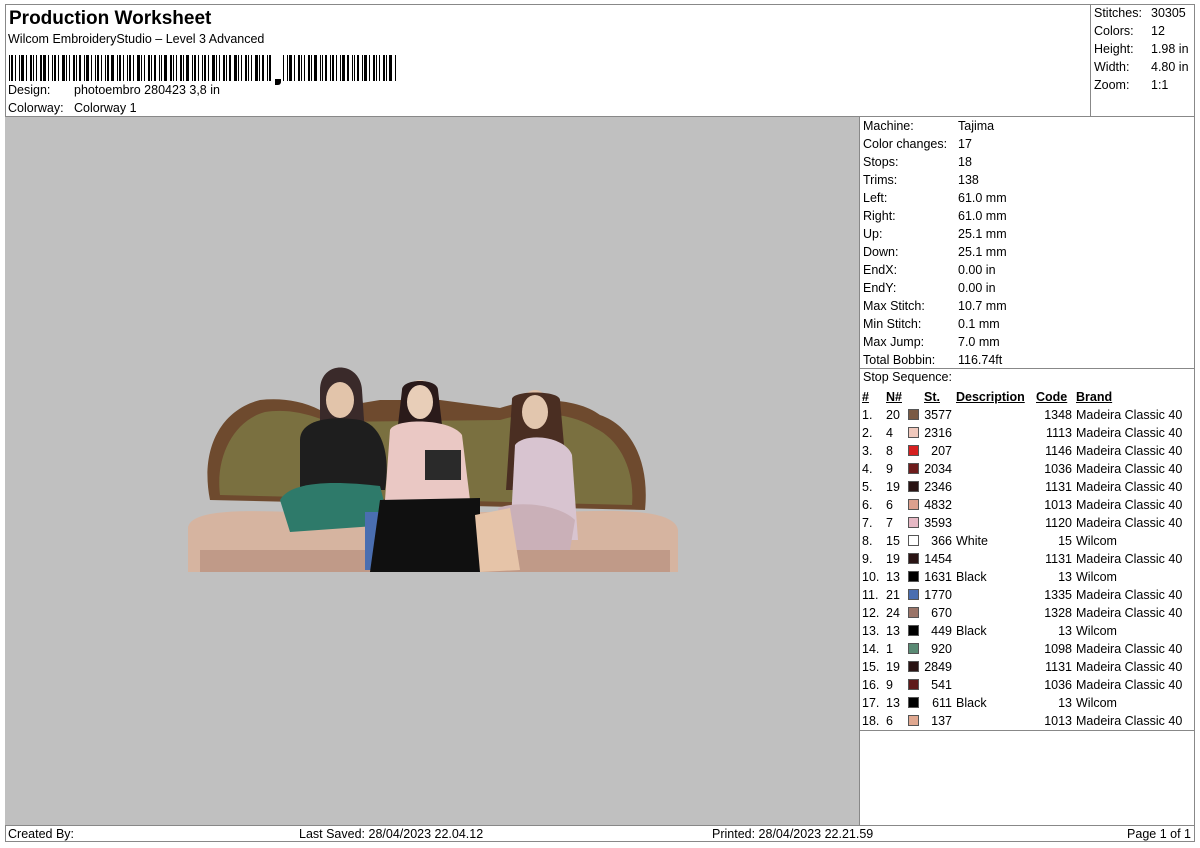 Image resolution: width=1200 pixels, height=848 pixels. I want to click on seq-index: 18., so click(871, 721).